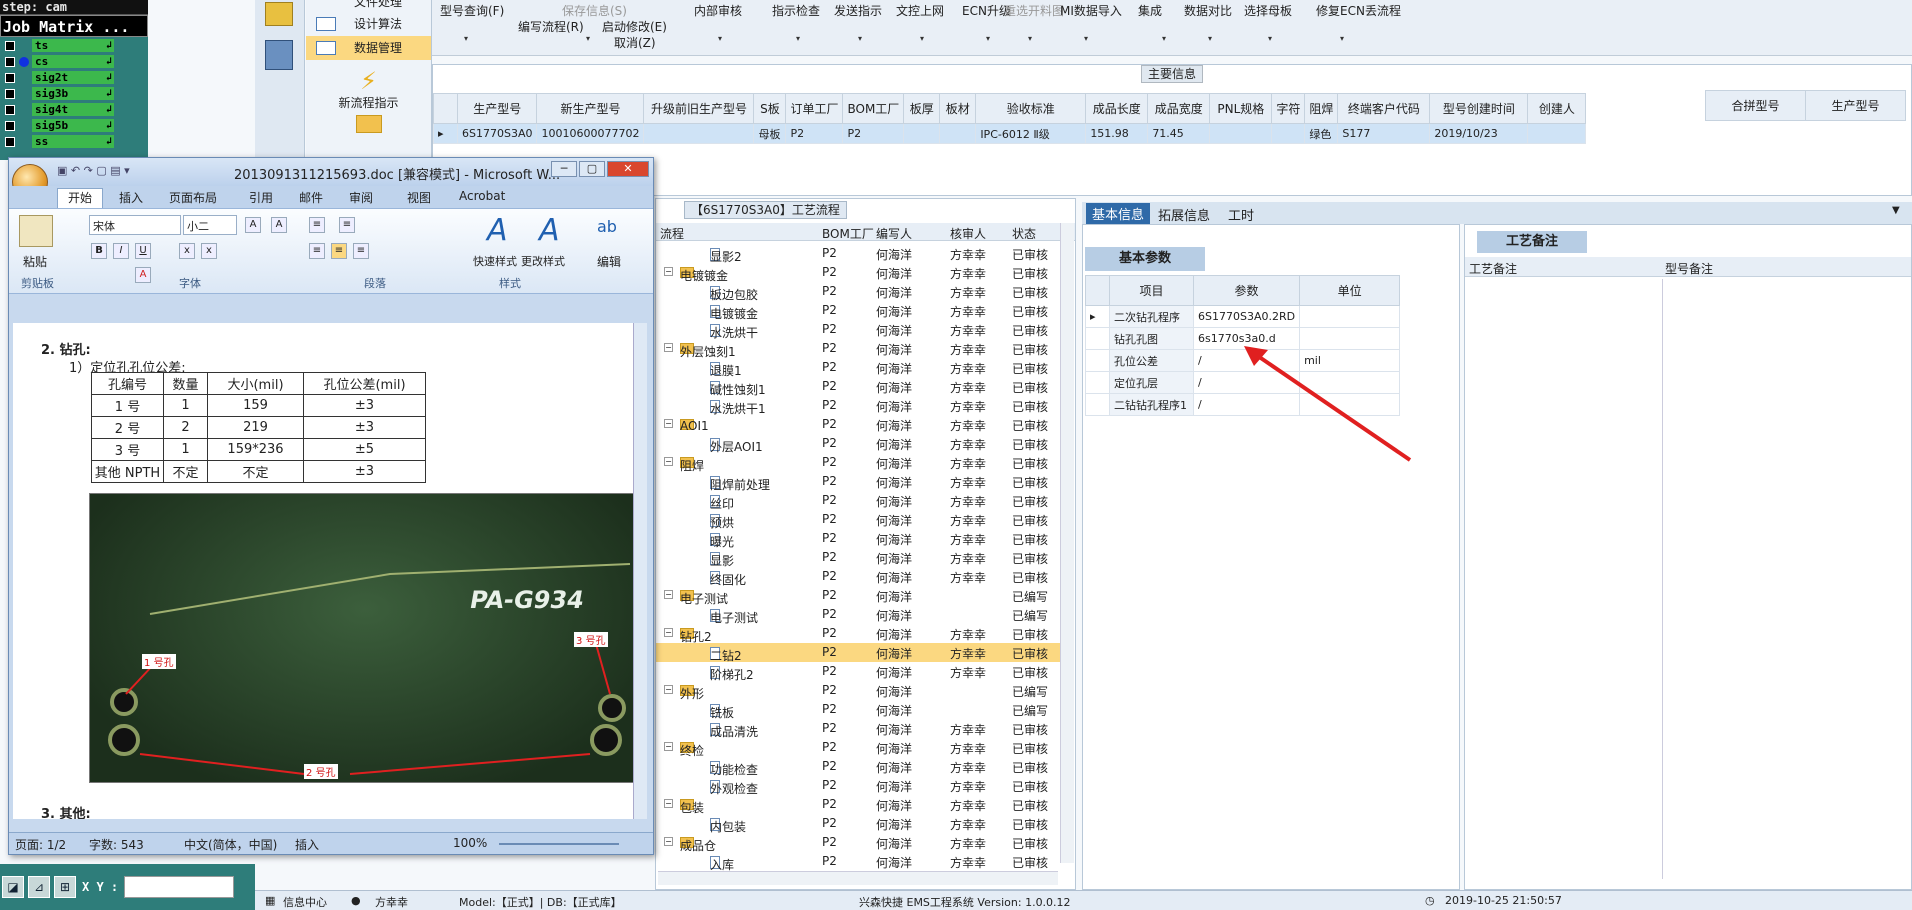 The height and width of the screenshot is (910, 1912). I want to click on new-flow-button: ⚡ 新流程指示, so click(368, 89).